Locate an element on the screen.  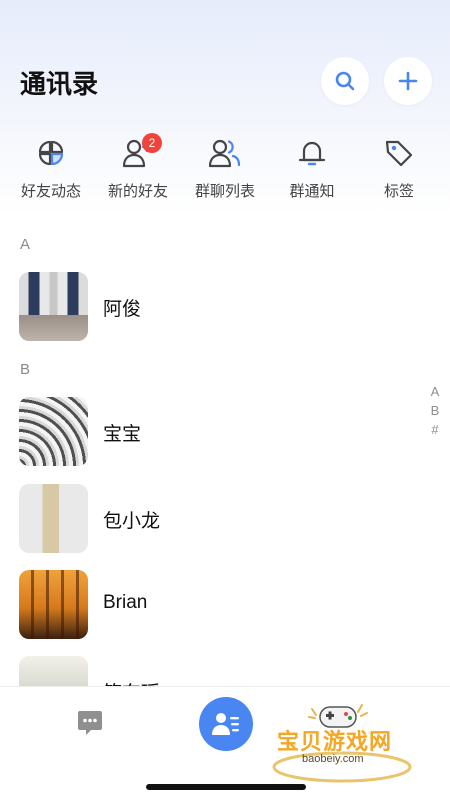
bottom-nav: 宝贝游戏网 baobeiy.com is located at coordinates (225, 743).